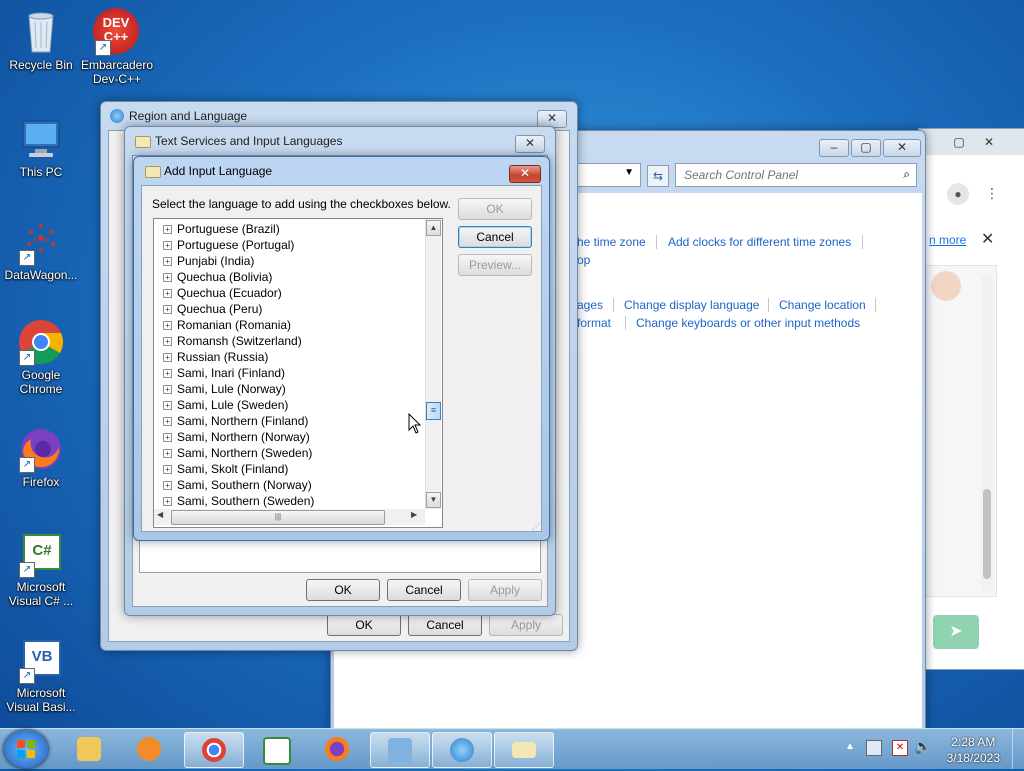 This screenshot has height=771, width=1024. Describe the element at coordinates (971, 399) in the screenshot. I see `chrome-window: ▢ ✕ ● ⋮ n more ✕ ➤` at that location.